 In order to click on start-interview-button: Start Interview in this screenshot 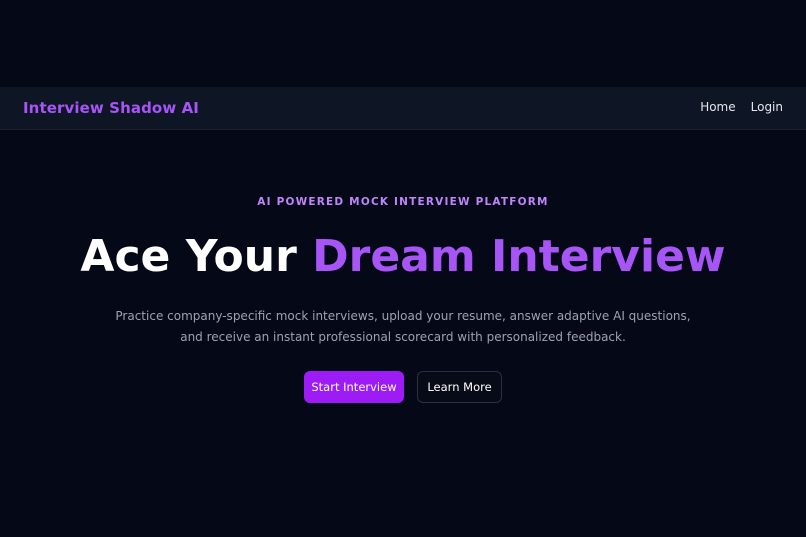, I will do `click(354, 387)`.